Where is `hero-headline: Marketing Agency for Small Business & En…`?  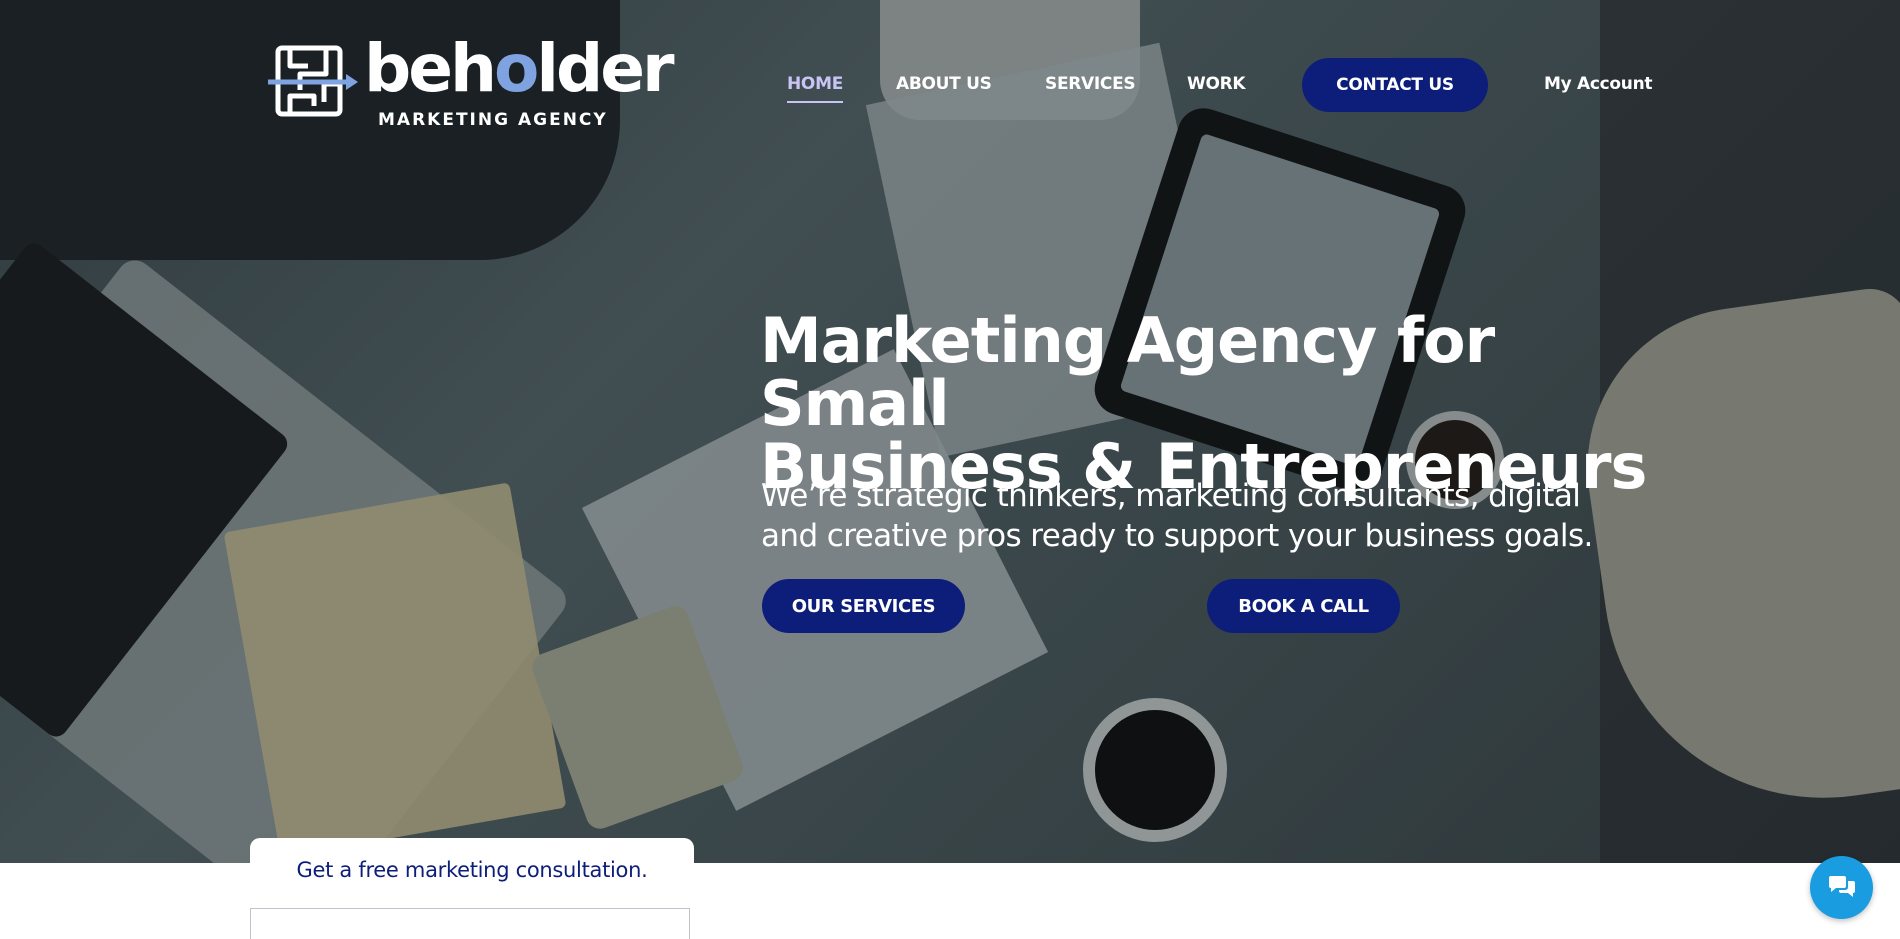
hero-headline: Marketing Agency for Small Business & En… is located at coordinates (1210, 403).